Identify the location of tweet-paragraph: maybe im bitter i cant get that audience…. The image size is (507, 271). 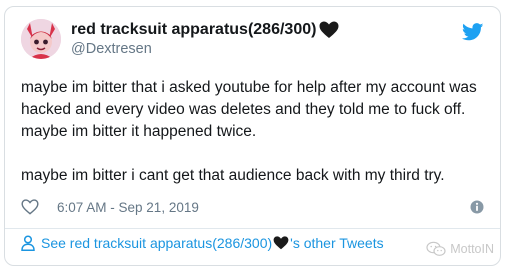
(233, 175).